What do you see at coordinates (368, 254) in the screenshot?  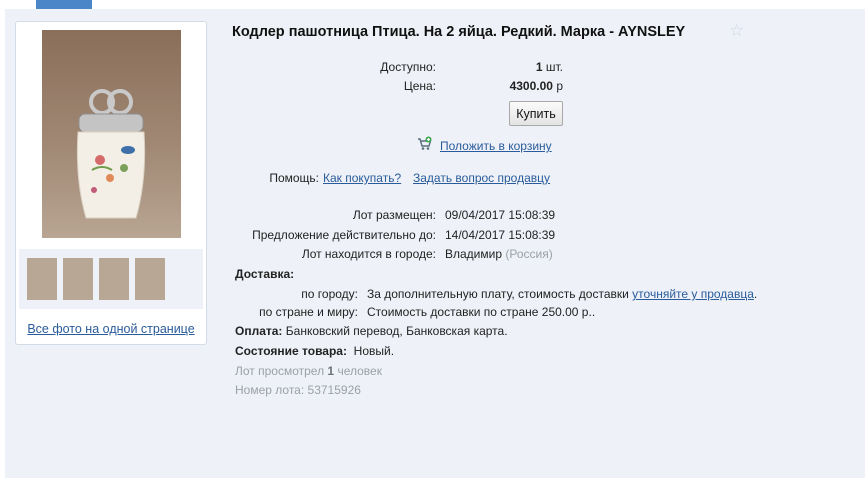 I see `city-label: Лот находится в городе:` at bounding box center [368, 254].